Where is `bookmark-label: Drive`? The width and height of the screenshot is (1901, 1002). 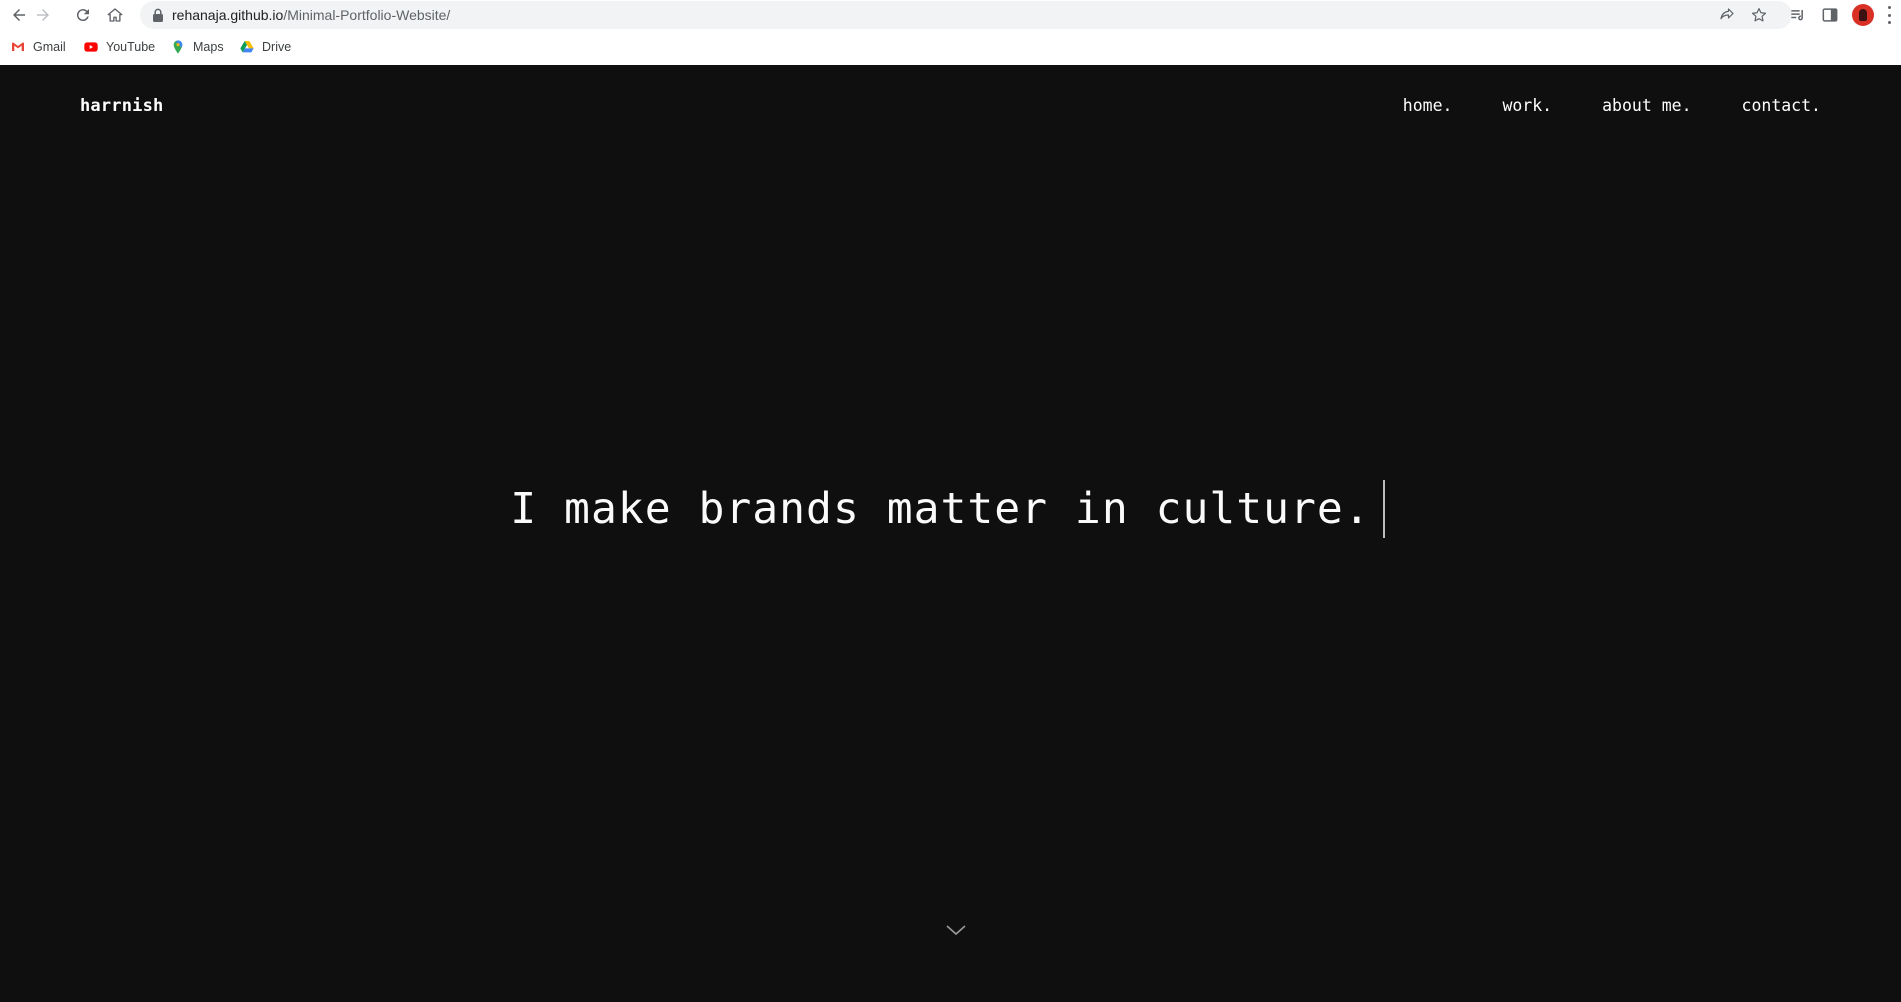
bookmark-label: Drive is located at coordinates (277, 47).